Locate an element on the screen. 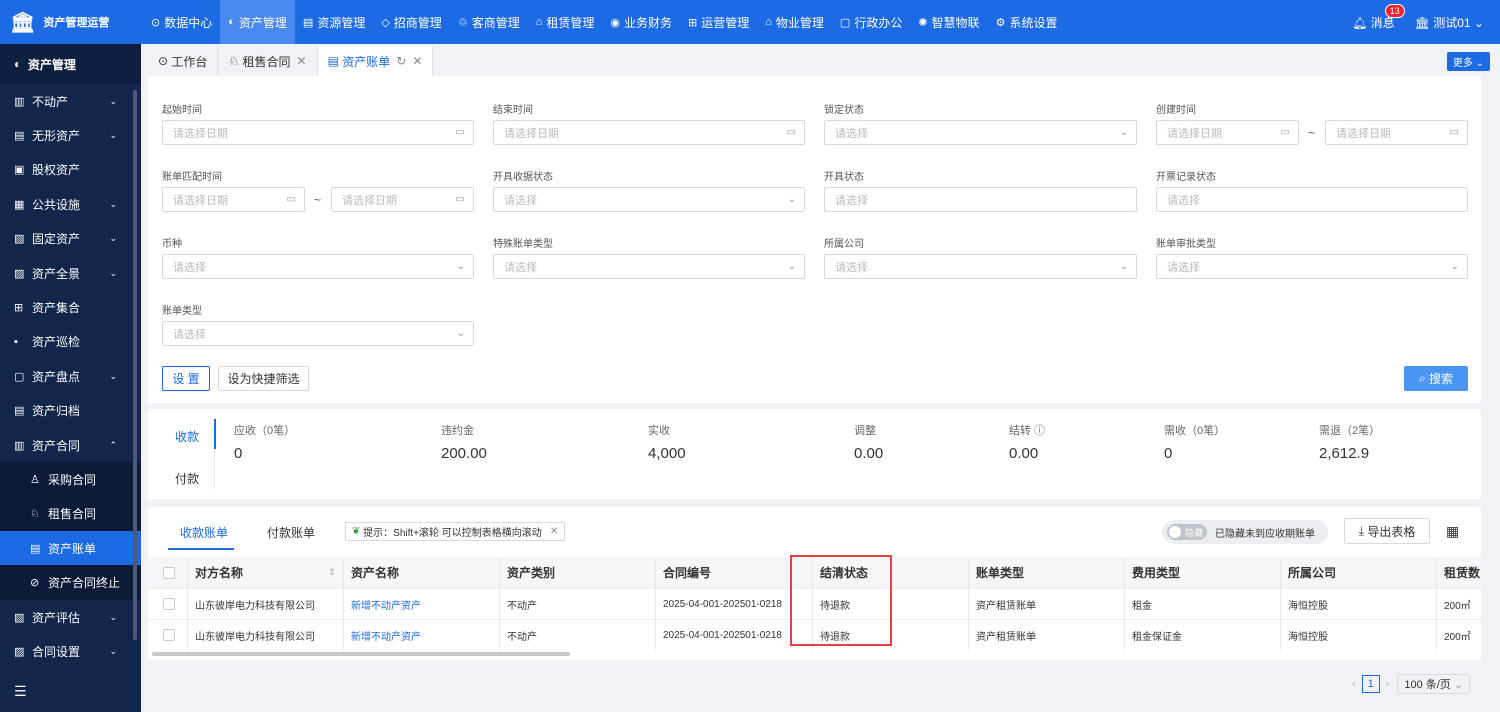 The image size is (1500, 712). next-page-icon: › is located at coordinates (1388, 684).